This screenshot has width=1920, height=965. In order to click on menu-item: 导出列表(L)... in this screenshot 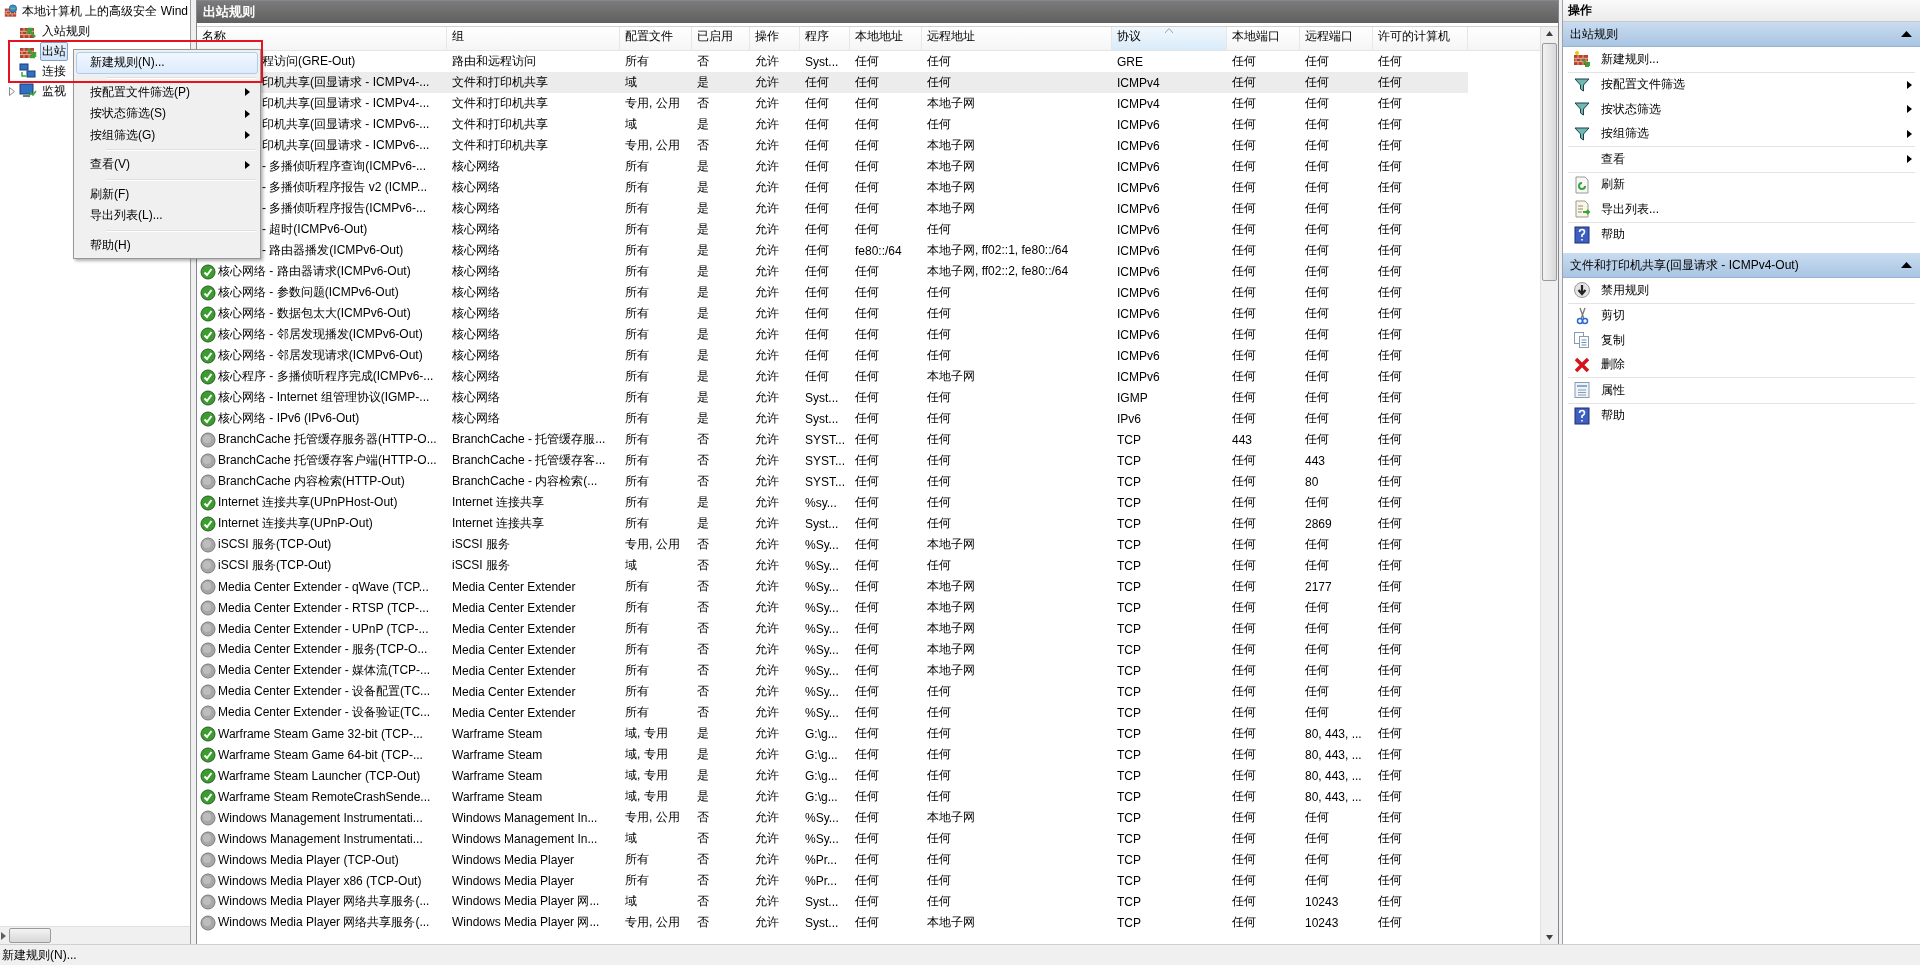, I will do `click(167, 216)`.